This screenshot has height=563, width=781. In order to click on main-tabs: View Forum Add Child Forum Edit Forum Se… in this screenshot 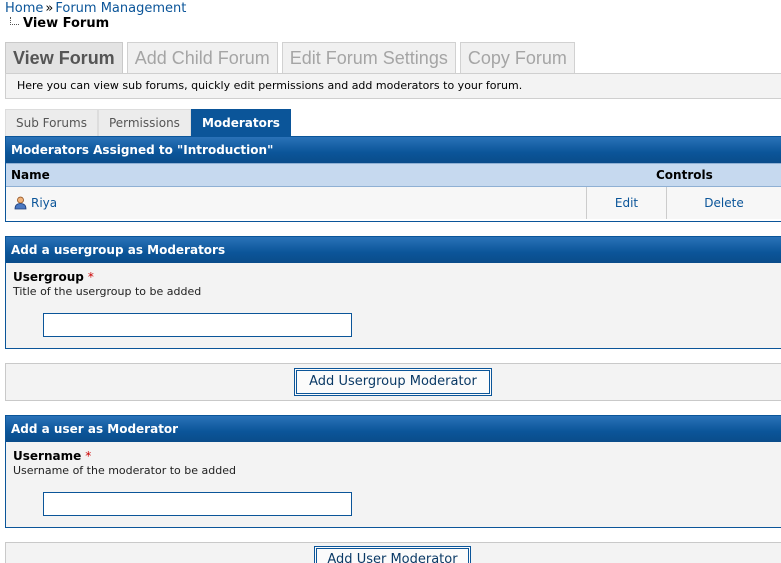, I will do `click(292, 58)`.